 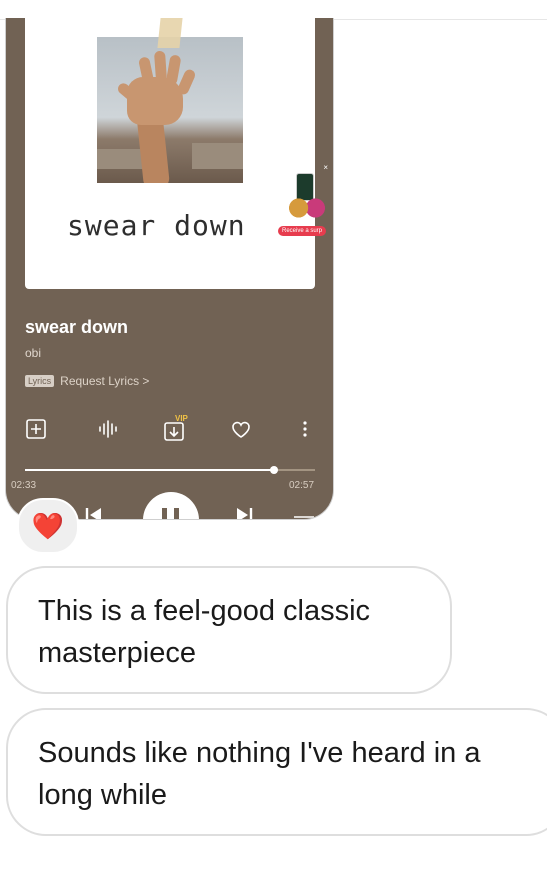 What do you see at coordinates (170, 110) in the screenshot?
I see `cover-photo` at bounding box center [170, 110].